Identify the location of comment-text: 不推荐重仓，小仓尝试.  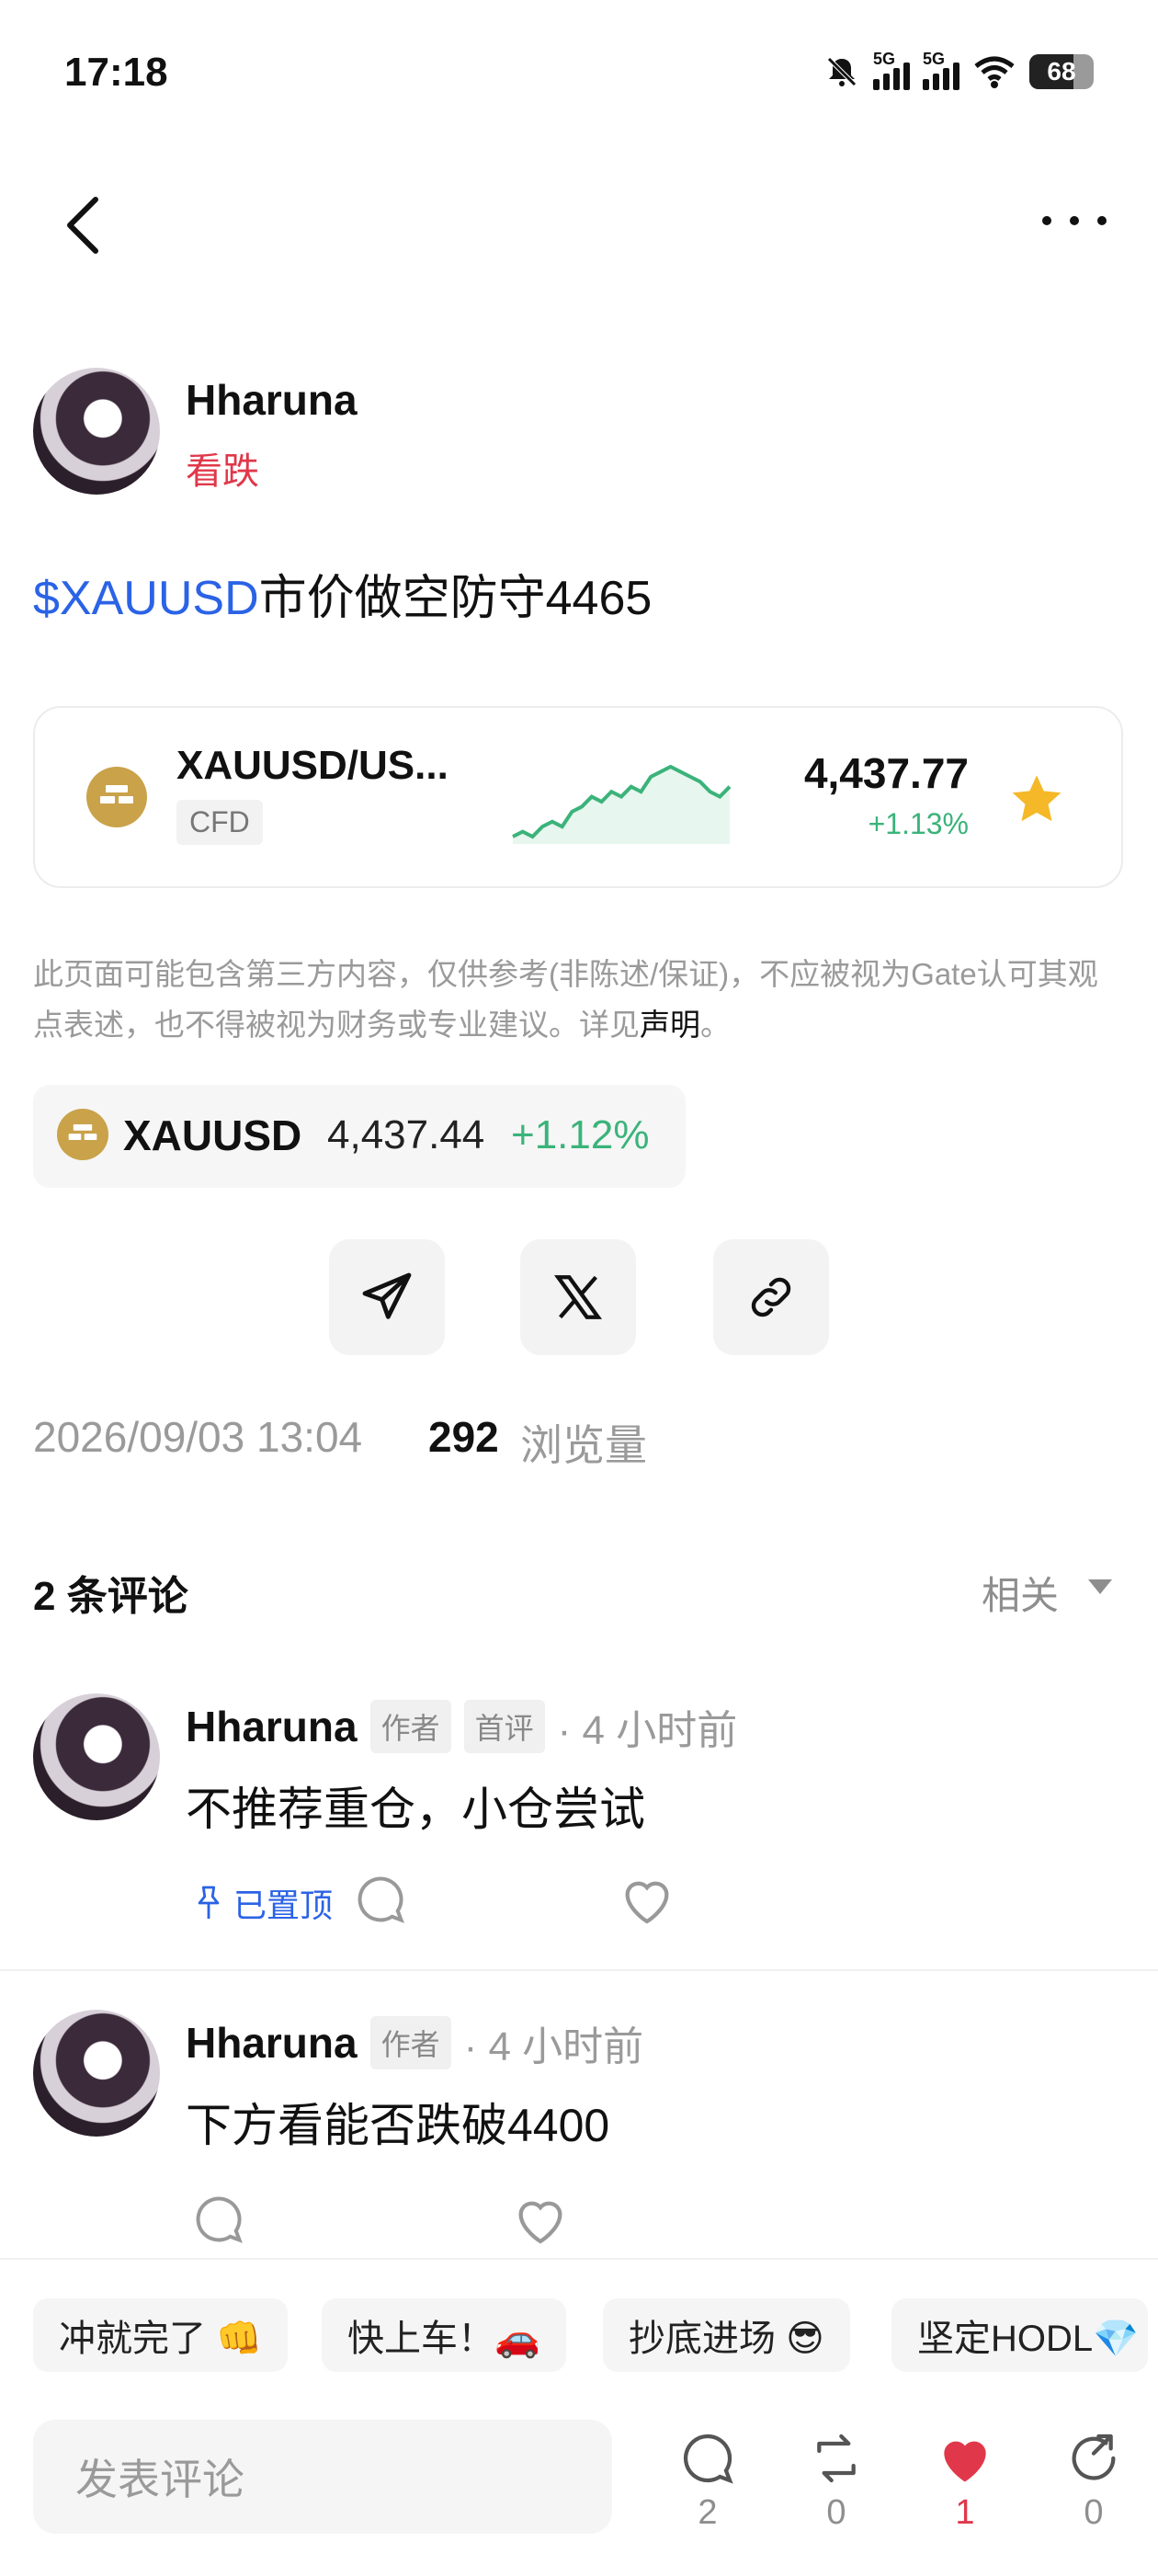
(415, 1809).